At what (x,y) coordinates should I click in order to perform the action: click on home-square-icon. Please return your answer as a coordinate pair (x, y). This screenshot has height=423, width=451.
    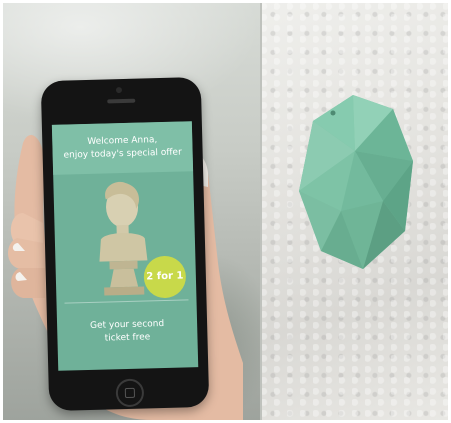
    Looking at the image, I should click on (130, 393).